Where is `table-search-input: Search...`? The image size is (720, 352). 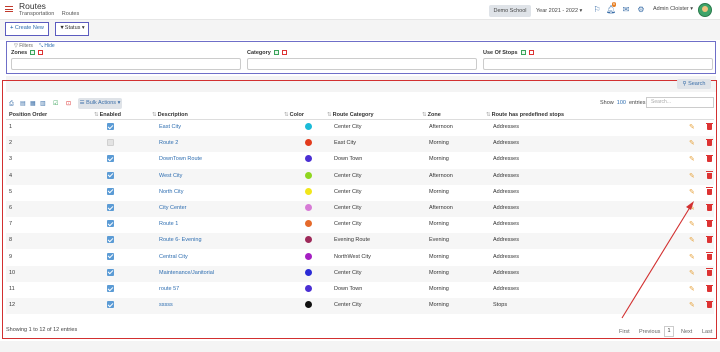 table-search-input: Search... is located at coordinates (680, 102).